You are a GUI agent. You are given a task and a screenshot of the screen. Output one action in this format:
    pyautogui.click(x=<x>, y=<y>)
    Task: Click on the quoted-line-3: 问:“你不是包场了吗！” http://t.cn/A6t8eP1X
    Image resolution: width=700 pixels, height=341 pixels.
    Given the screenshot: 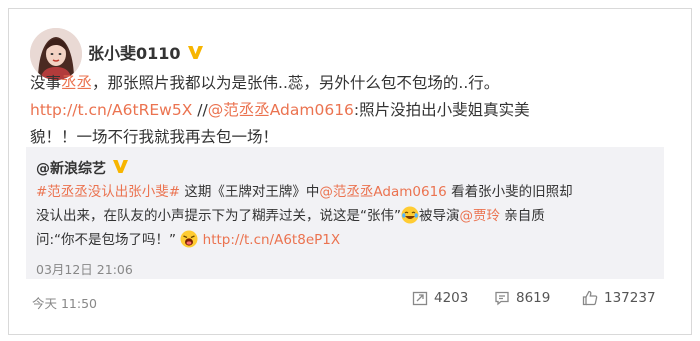 What is the action you would take?
    pyautogui.click(x=188, y=239)
    